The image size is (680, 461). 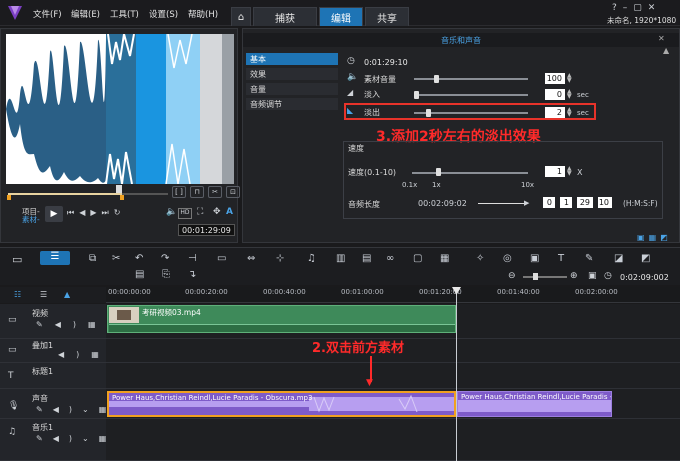 I want to click on toolbar-paint-icon: ✎, so click(x=589, y=258).